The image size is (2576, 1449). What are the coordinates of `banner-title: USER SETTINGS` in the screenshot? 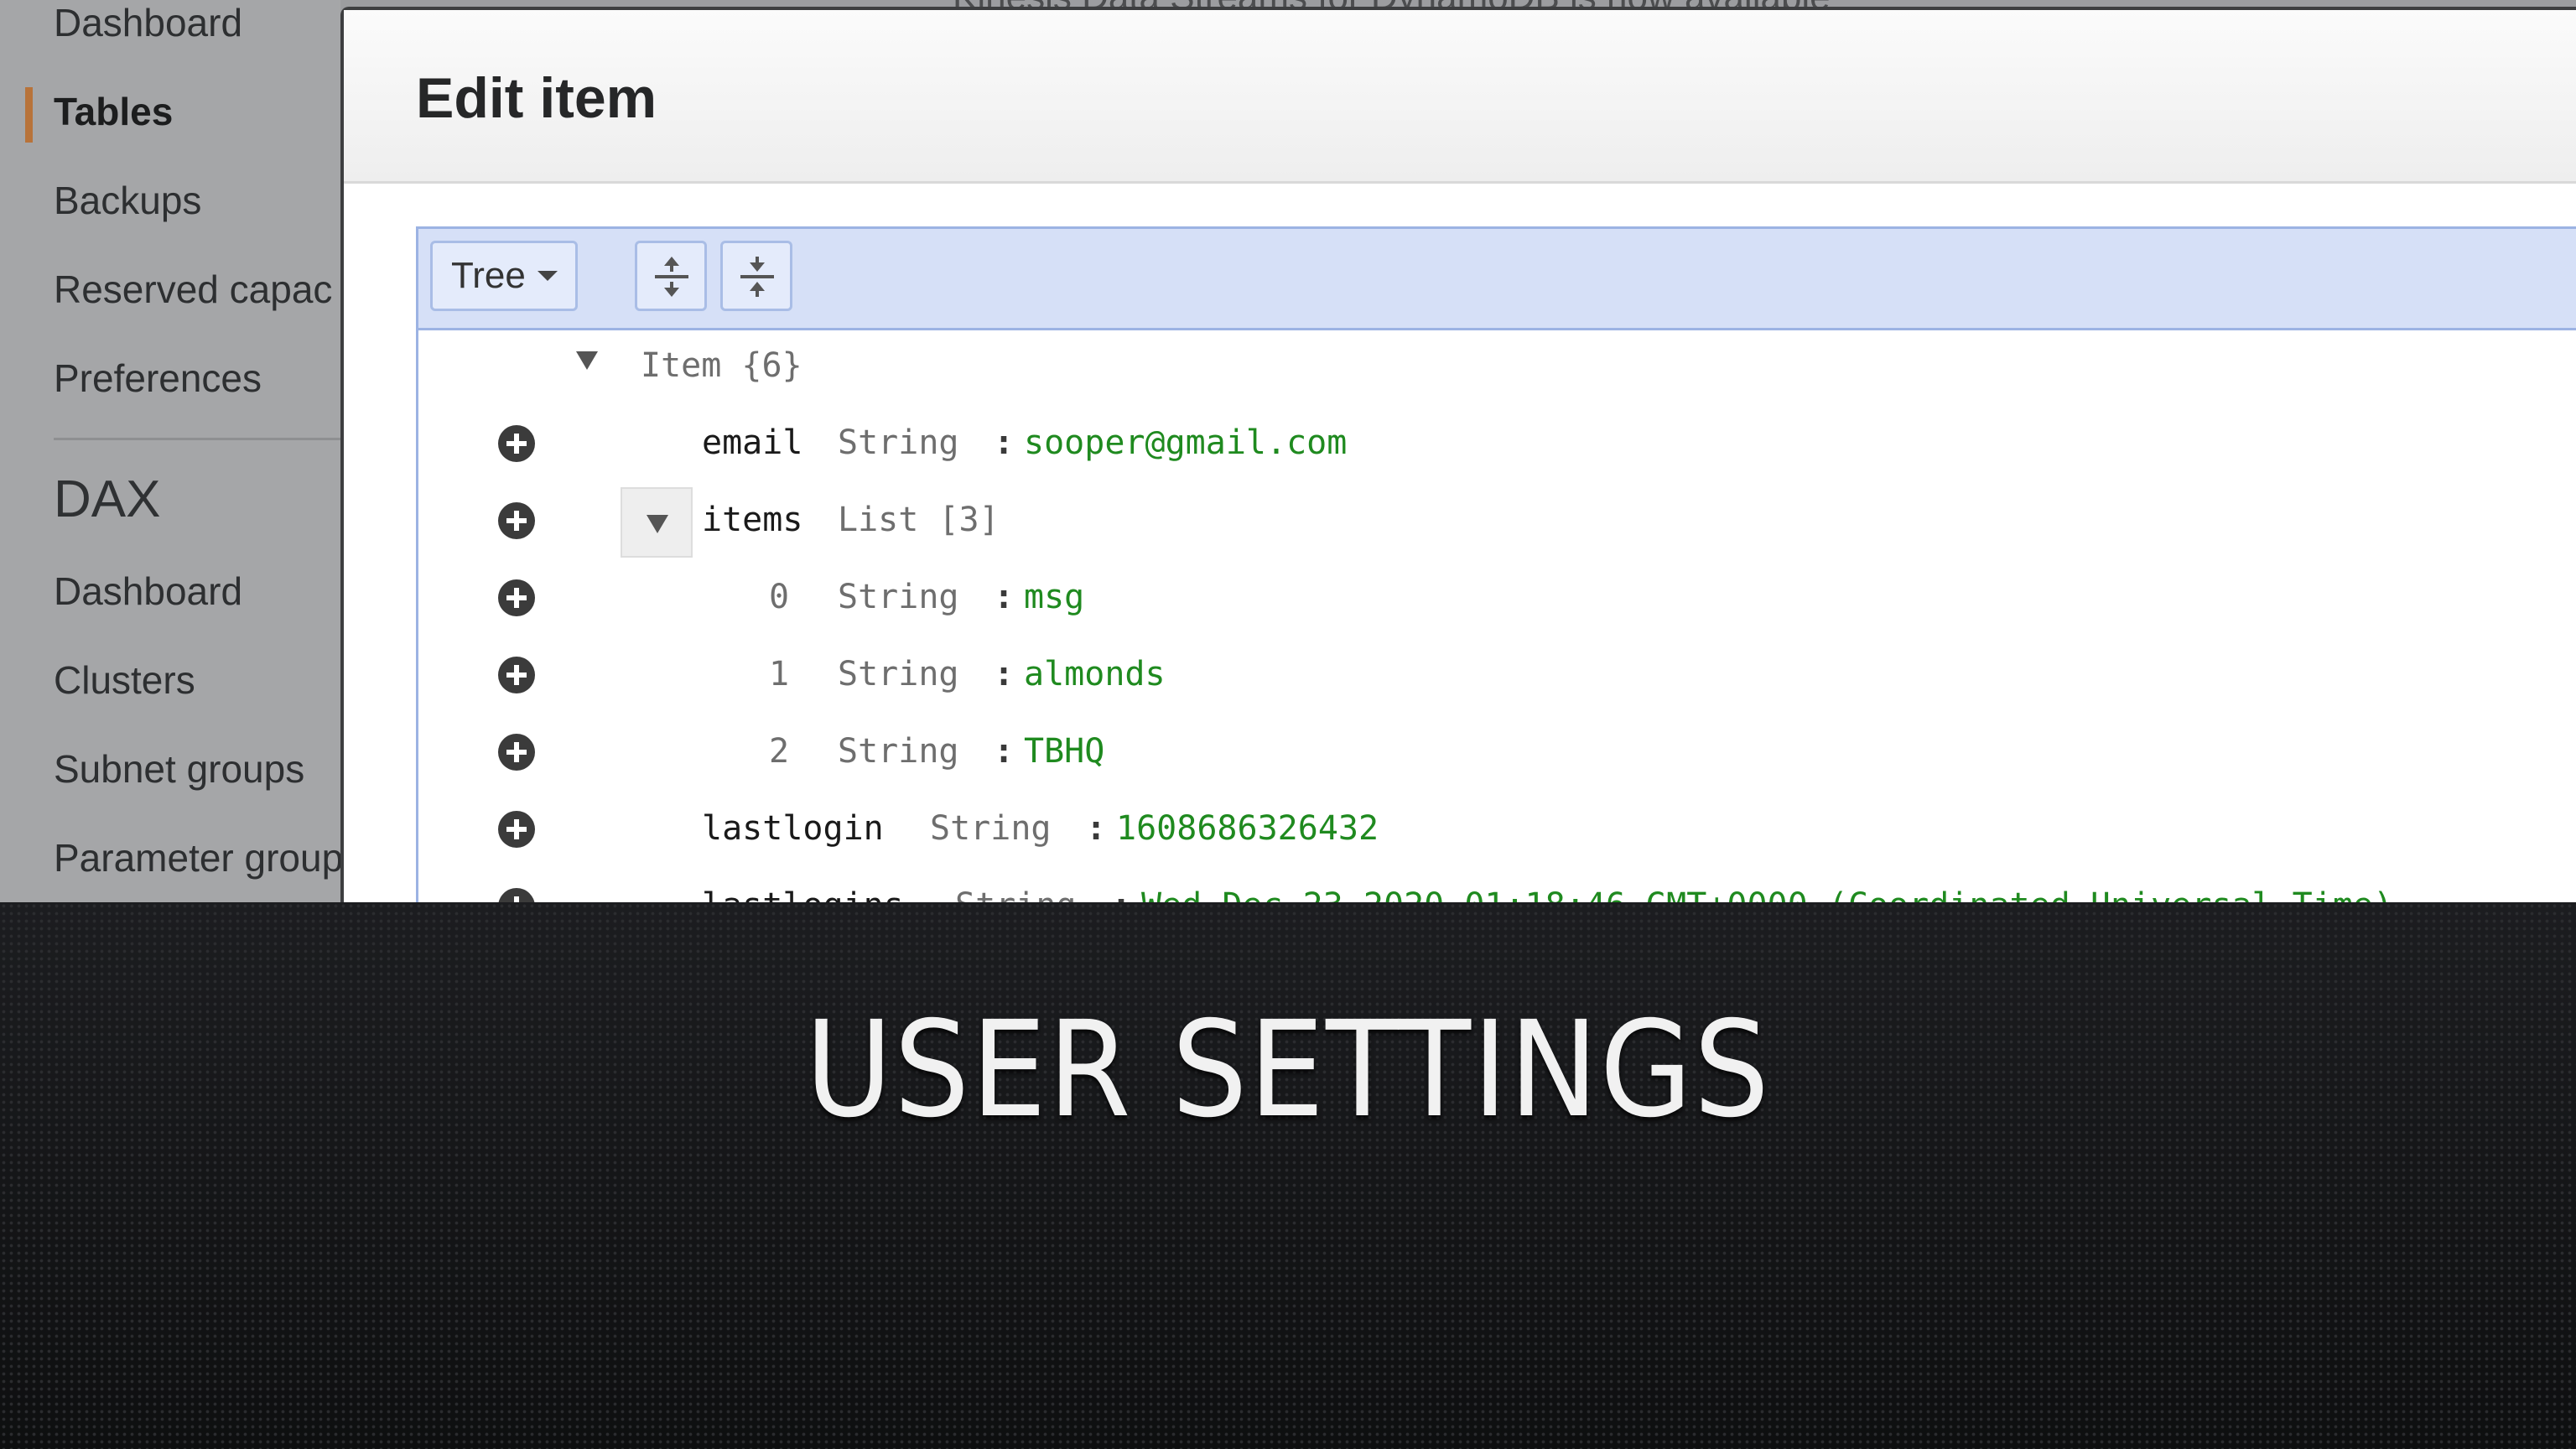 It's located at (1288, 1070).